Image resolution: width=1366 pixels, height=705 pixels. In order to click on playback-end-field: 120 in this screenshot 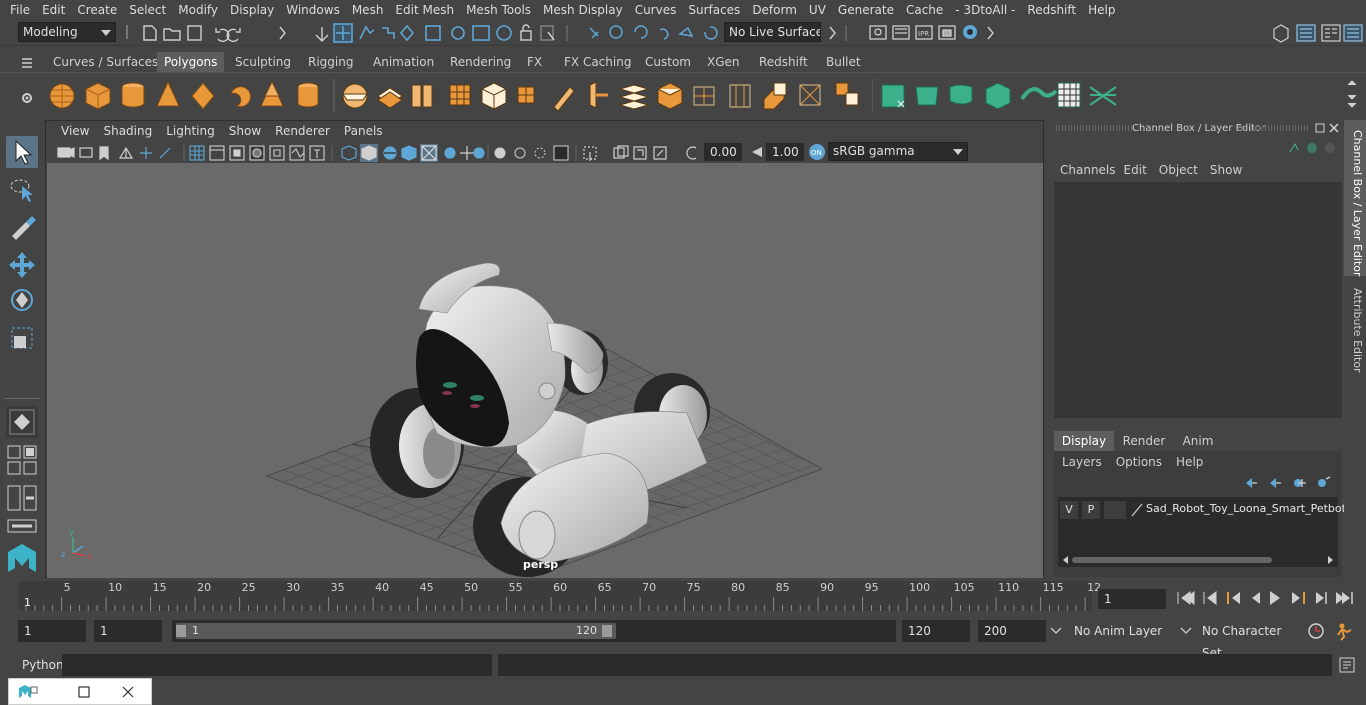, I will do `click(936, 631)`.